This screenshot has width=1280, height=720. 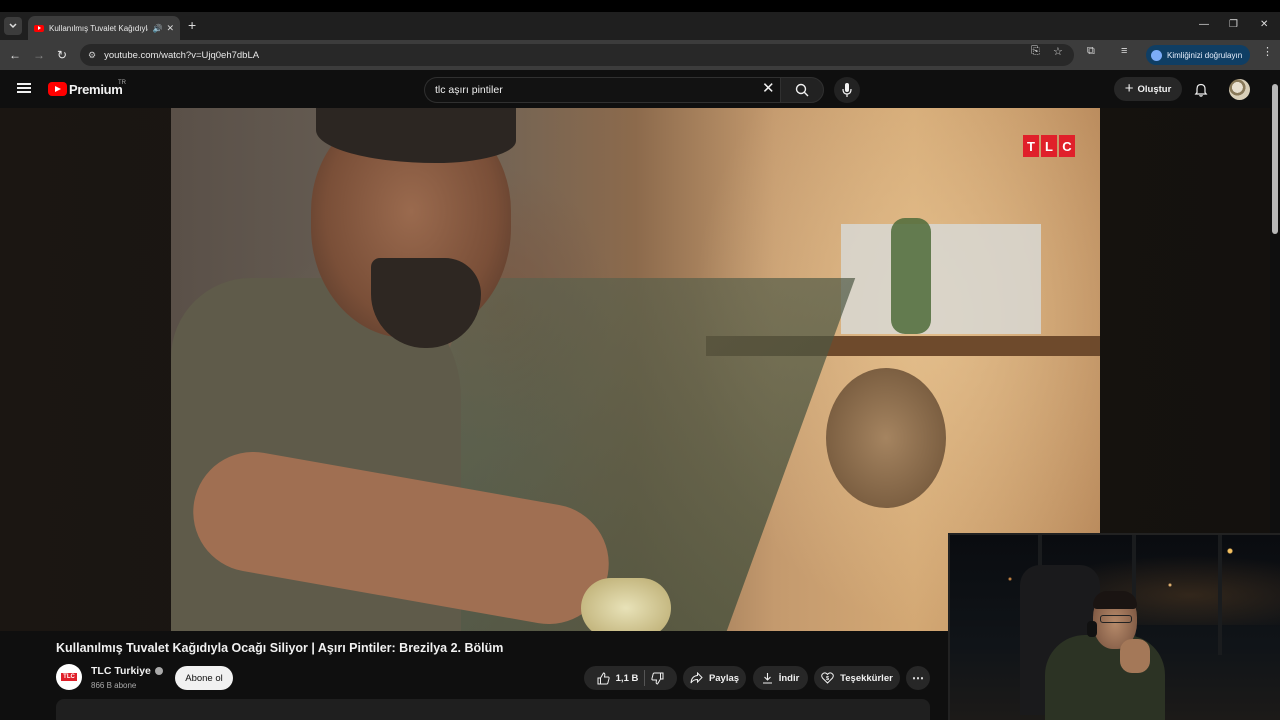 I want to click on like-dislike-group: 1,1 B, so click(x=630, y=678).